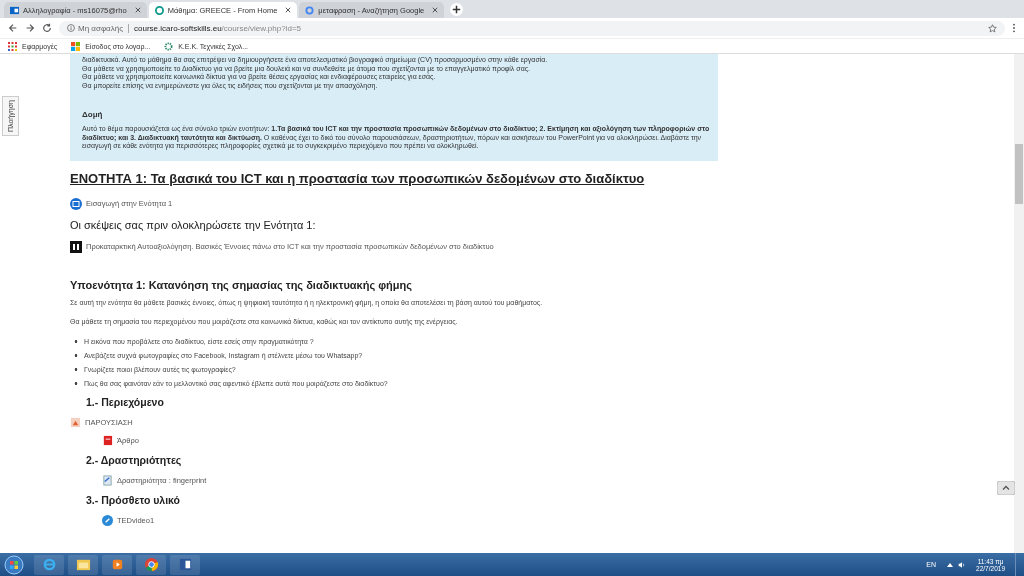 The width and height of the screenshot is (1024, 576). Describe the element at coordinates (12, 46) in the screenshot. I see `apps-grid-icon` at that location.